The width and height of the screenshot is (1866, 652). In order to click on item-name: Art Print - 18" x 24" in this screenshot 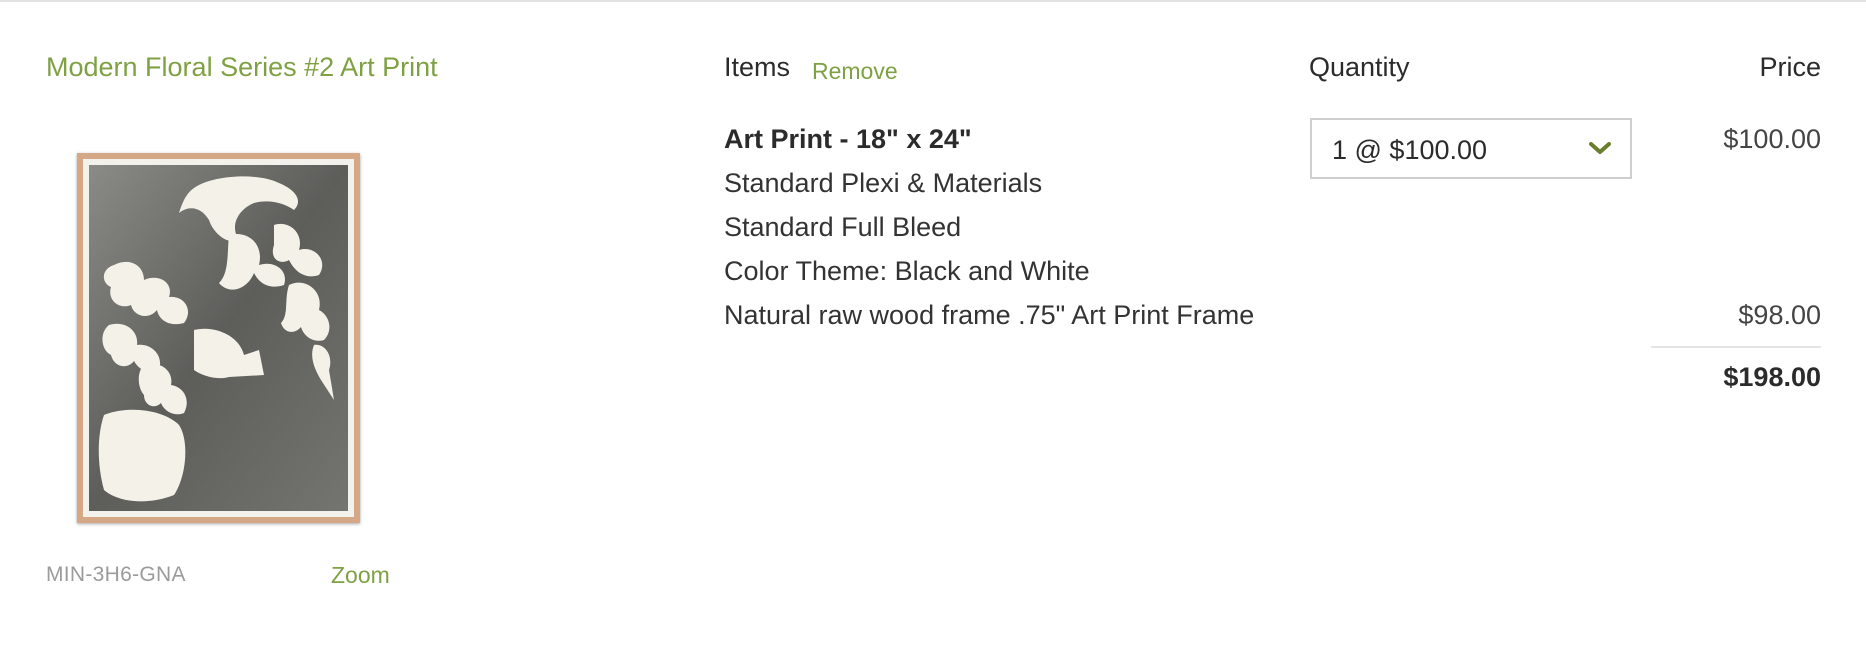, I will do `click(848, 139)`.